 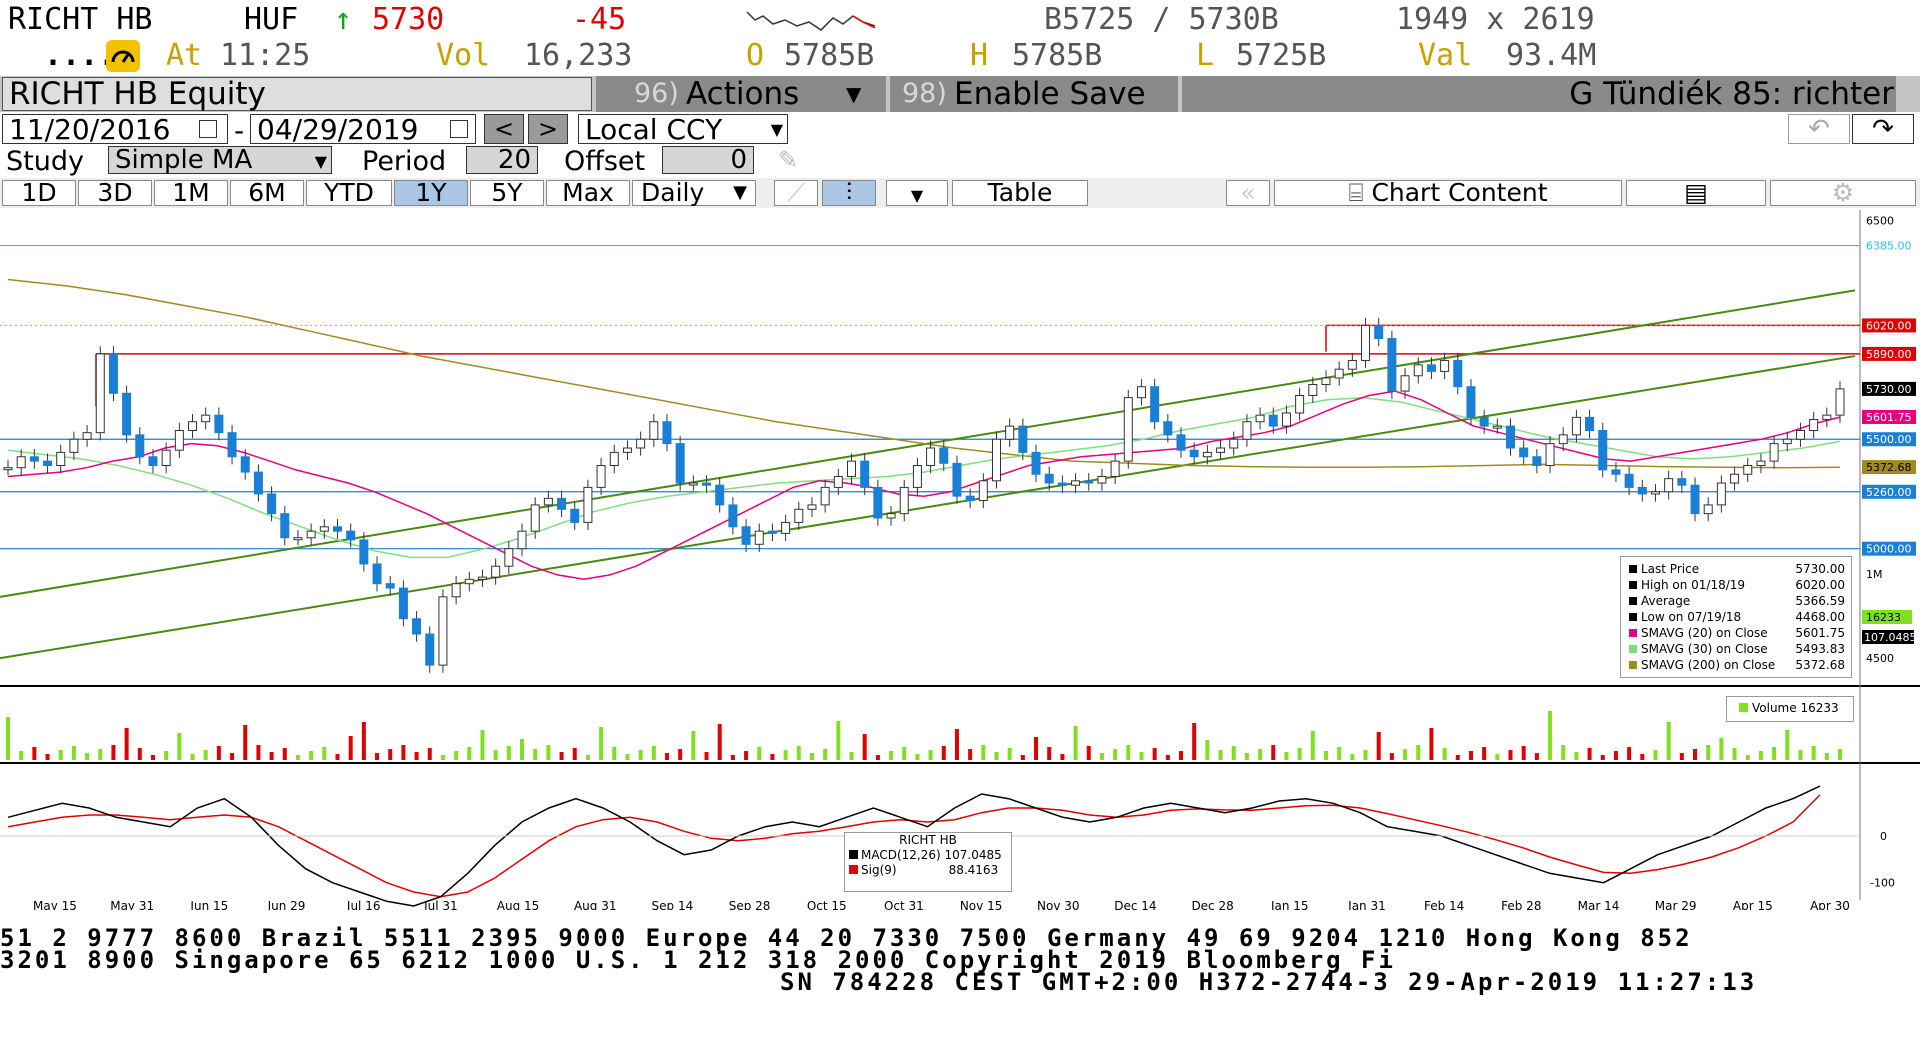 What do you see at coordinates (507, 193) in the screenshot?
I see `tab-5y: 5Y` at bounding box center [507, 193].